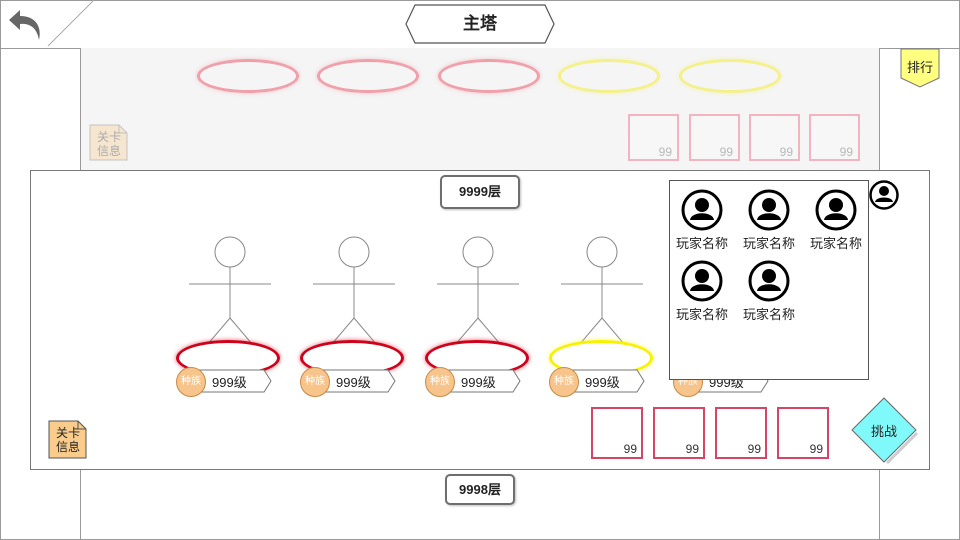 Image resolution: width=960 pixels, height=540 pixels. What do you see at coordinates (884, 195) in the screenshot?
I see `player-list-toggle-avatar-icon` at bounding box center [884, 195].